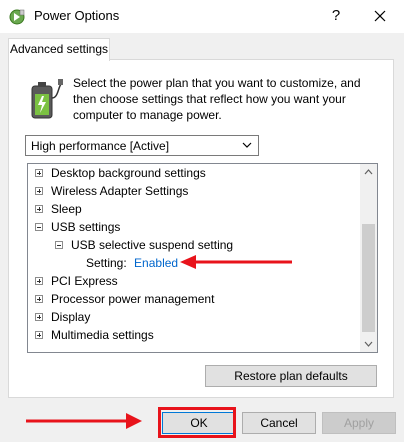  What do you see at coordinates (102, 335) in the screenshot?
I see `tree-item-label: Multimedia settings` at bounding box center [102, 335].